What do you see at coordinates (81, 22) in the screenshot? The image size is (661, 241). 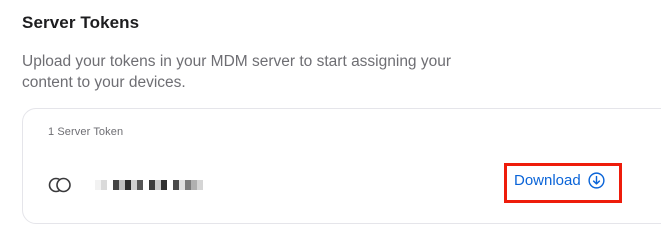 I see `section-title: Server Tokens` at bounding box center [81, 22].